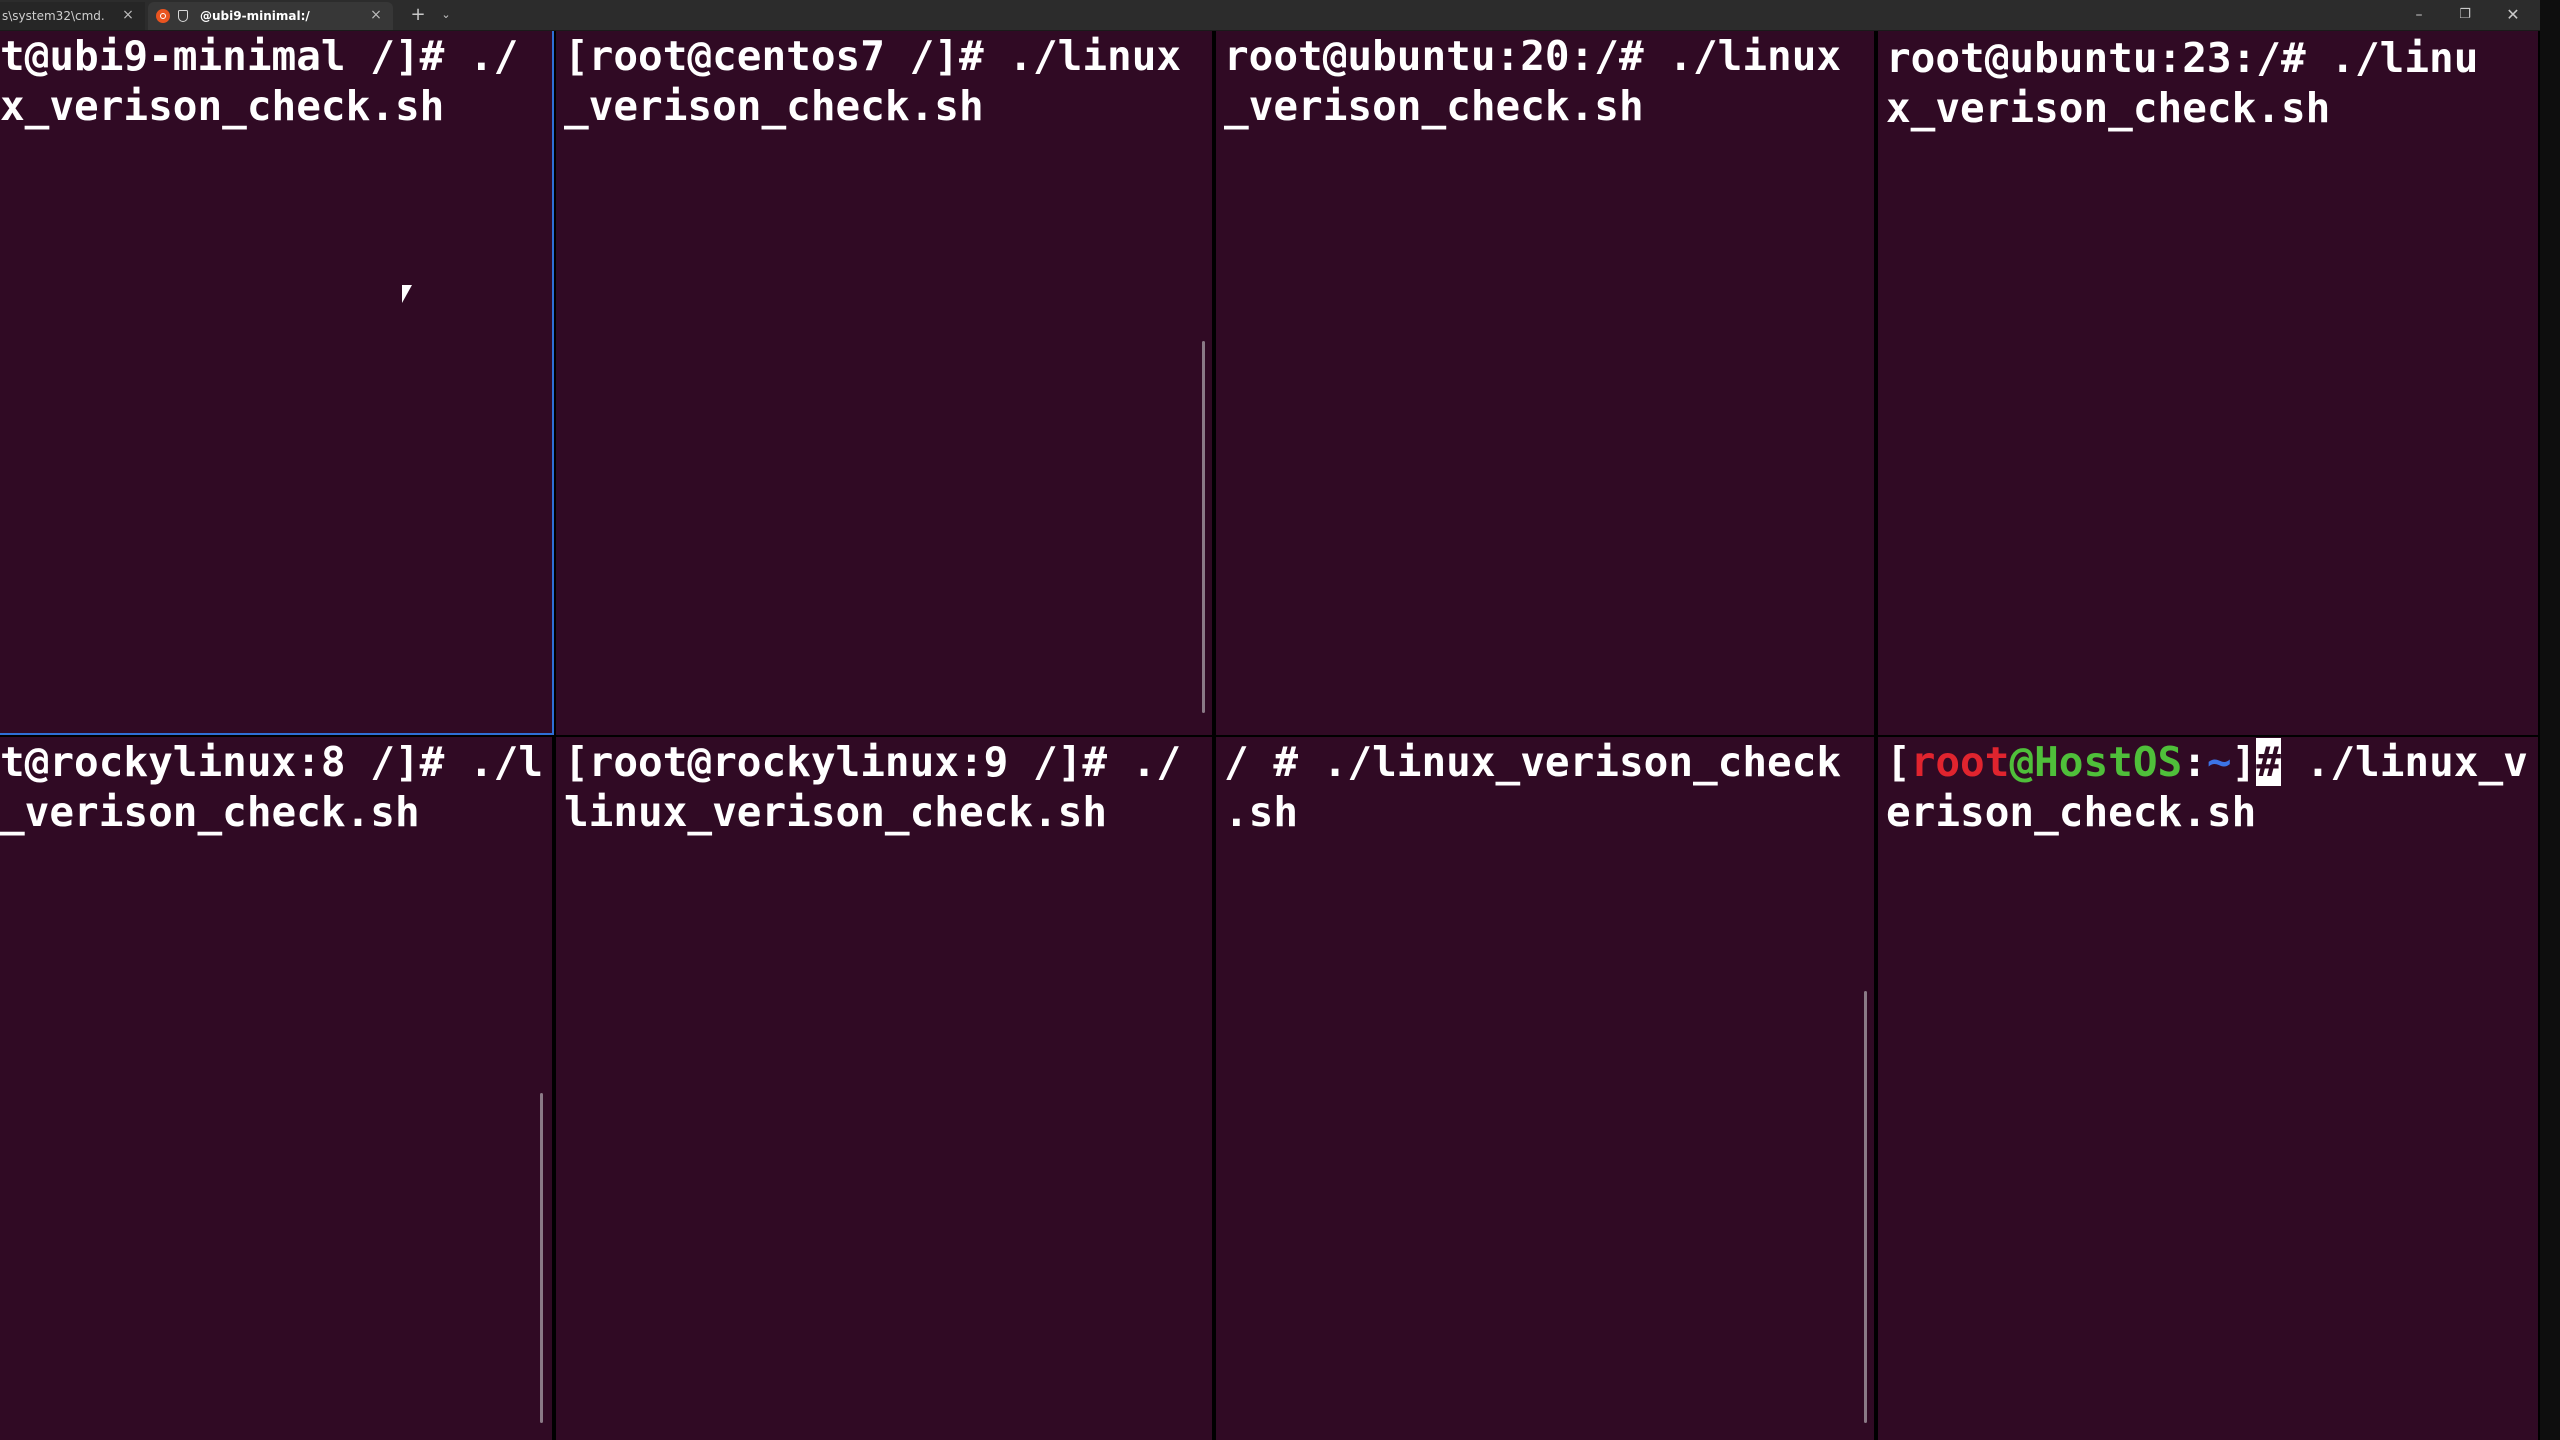 The height and width of the screenshot is (1440, 2560). What do you see at coordinates (2108, 762) in the screenshot?
I see `prompt-host: HostOS` at bounding box center [2108, 762].